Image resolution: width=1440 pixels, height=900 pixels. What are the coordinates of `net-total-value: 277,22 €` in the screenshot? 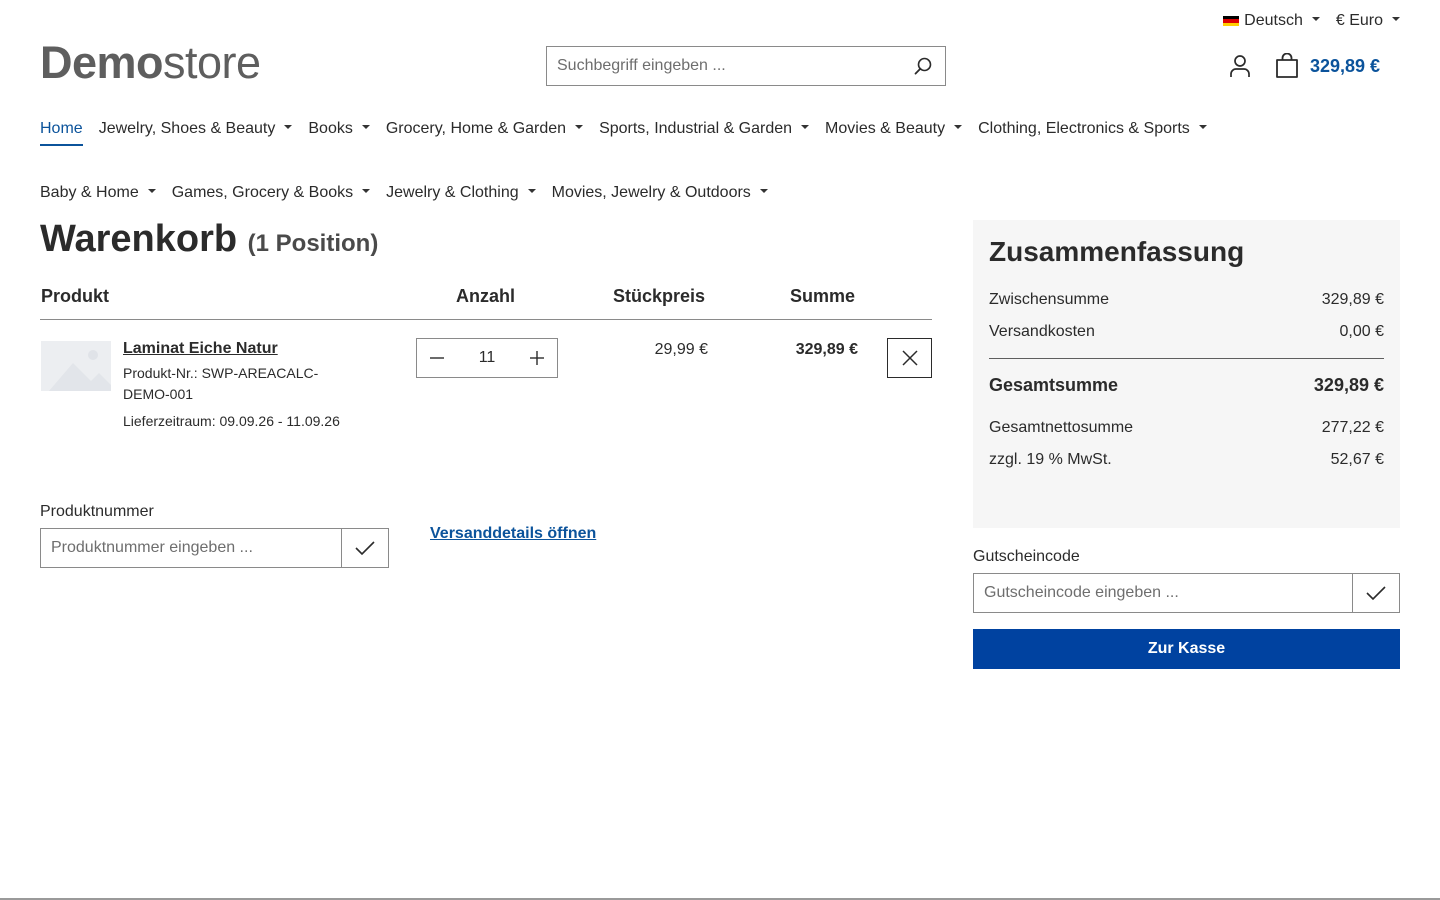 It's located at (1352, 427).